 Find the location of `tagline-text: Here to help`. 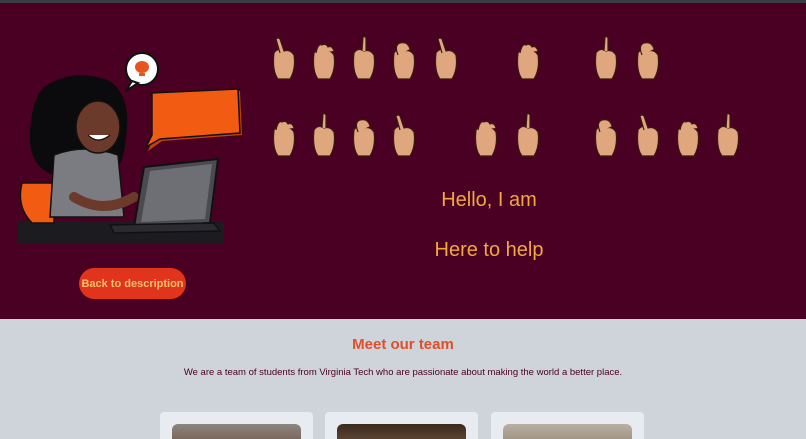

tagline-text: Here to help is located at coordinates (489, 250).